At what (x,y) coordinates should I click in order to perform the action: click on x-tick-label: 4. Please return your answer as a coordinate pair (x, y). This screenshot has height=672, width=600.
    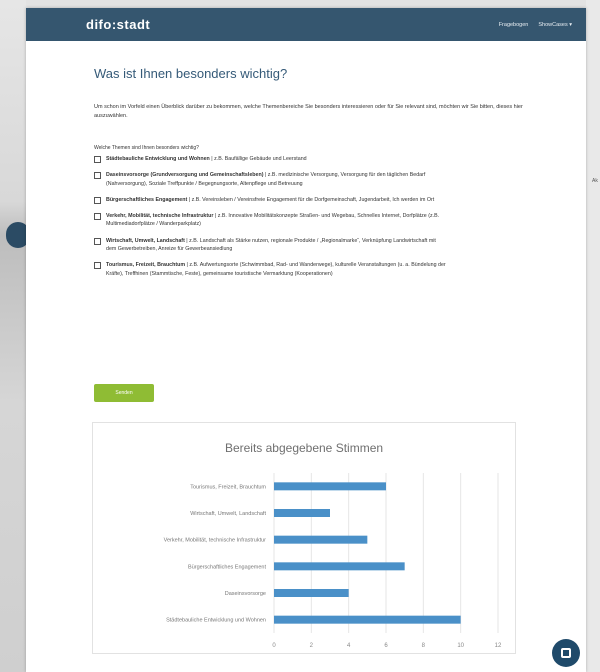
    Looking at the image, I should click on (349, 646).